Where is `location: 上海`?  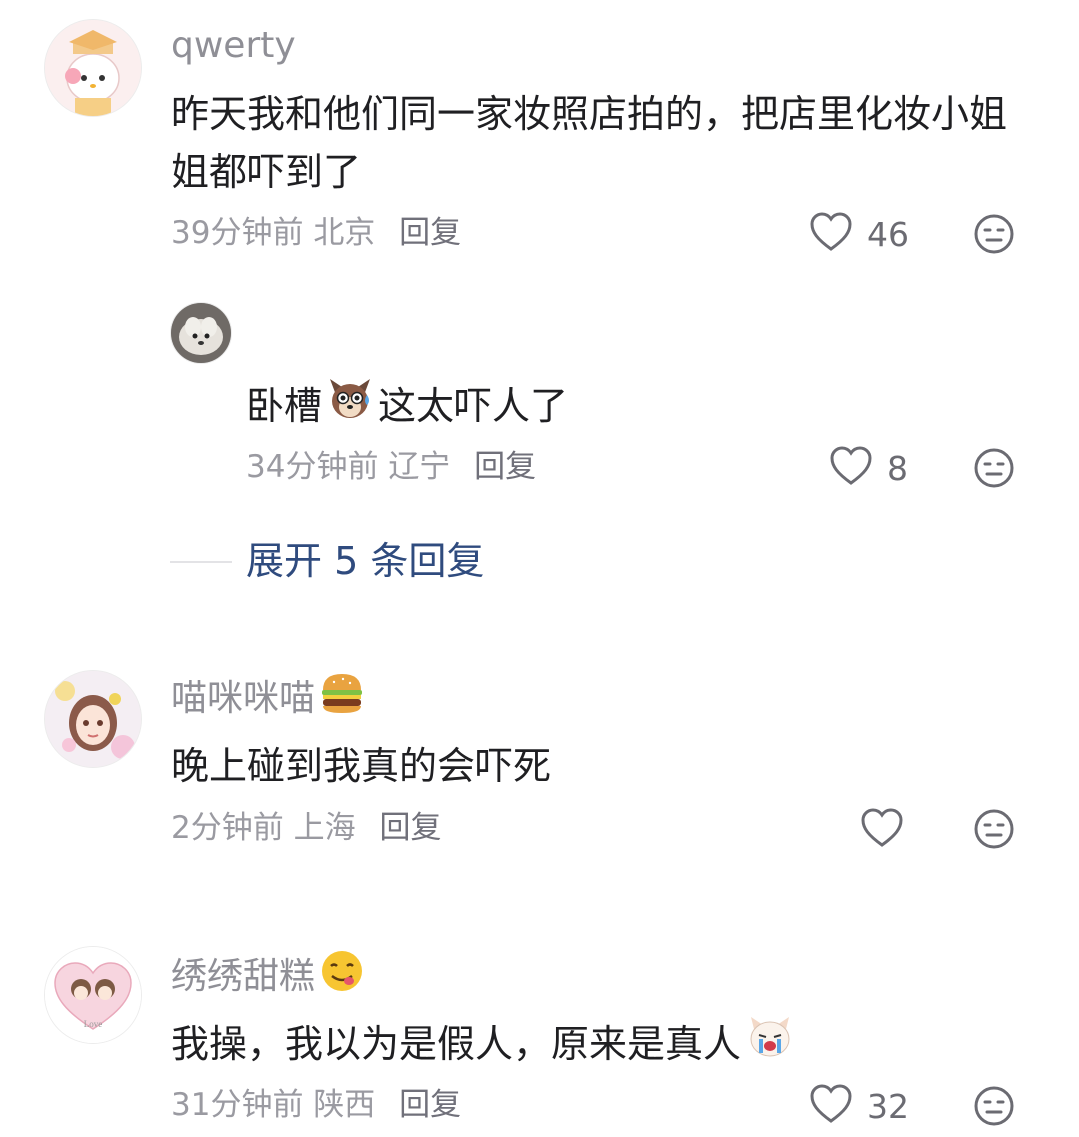 location: 上海 is located at coordinates (324, 828).